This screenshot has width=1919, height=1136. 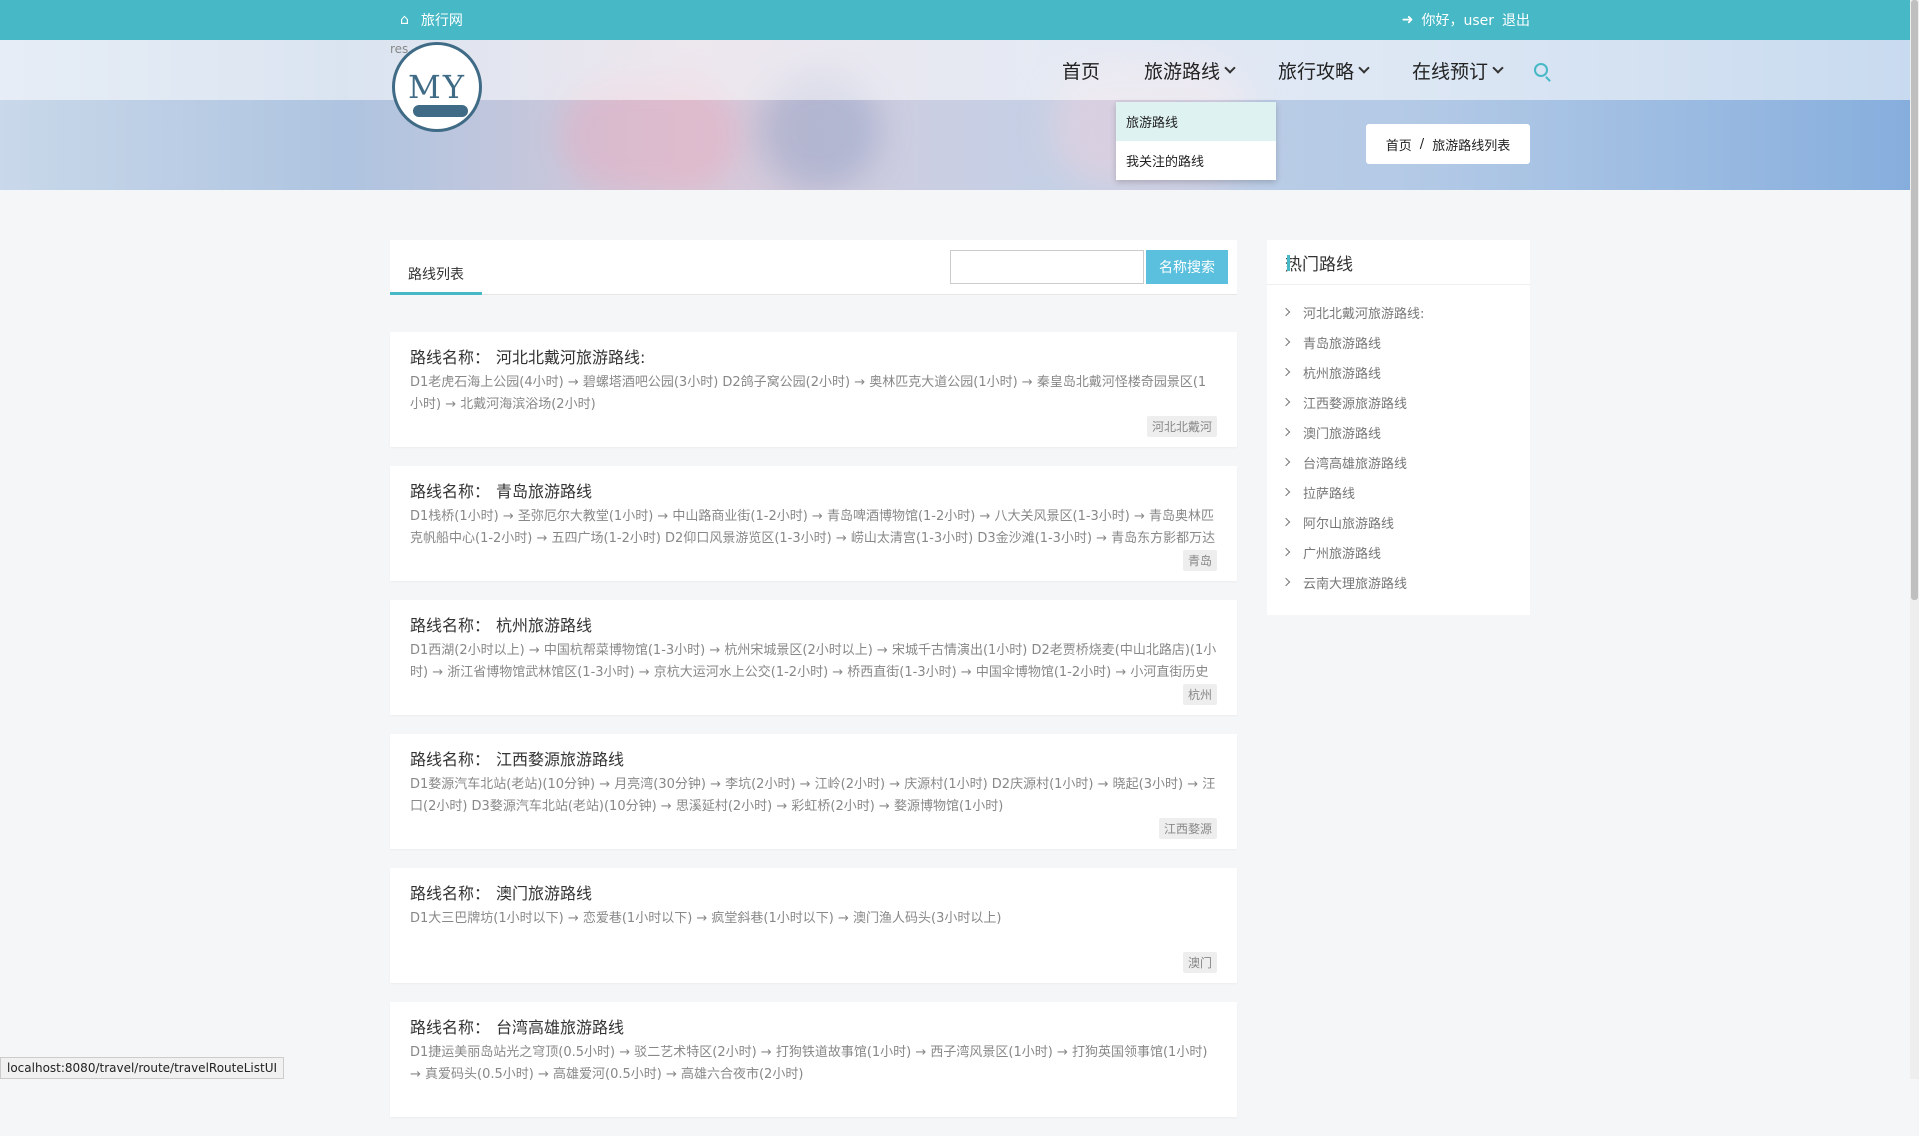 I want to click on hot-route-item: 青岛旅游路线, so click(x=1398, y=342).